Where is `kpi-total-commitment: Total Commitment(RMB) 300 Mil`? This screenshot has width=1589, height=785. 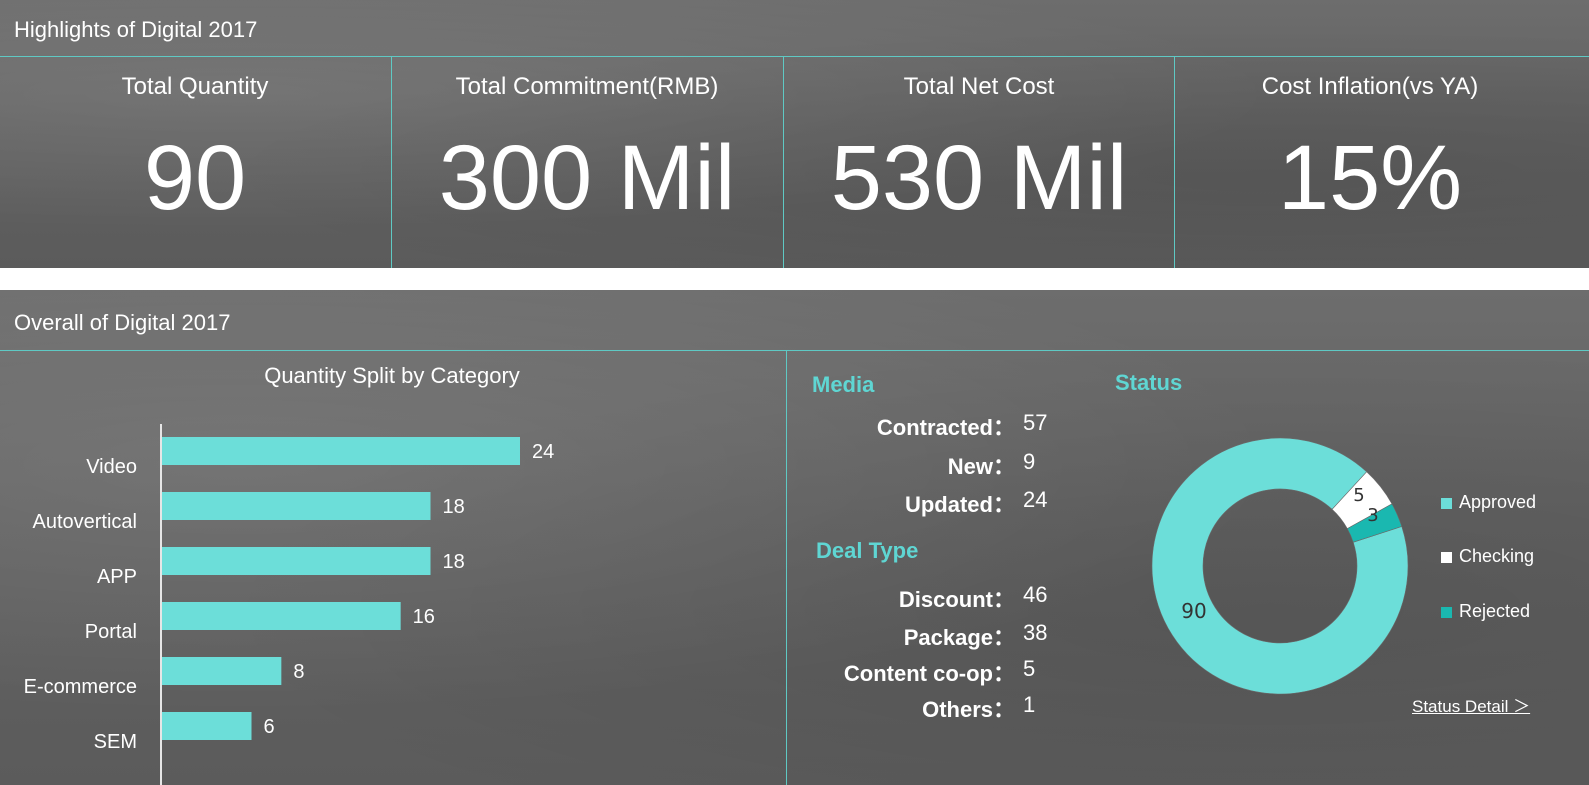
kpi-total-commitment: Total Commitment(RMB) 300 Mil is located at coordinates (587, 163).